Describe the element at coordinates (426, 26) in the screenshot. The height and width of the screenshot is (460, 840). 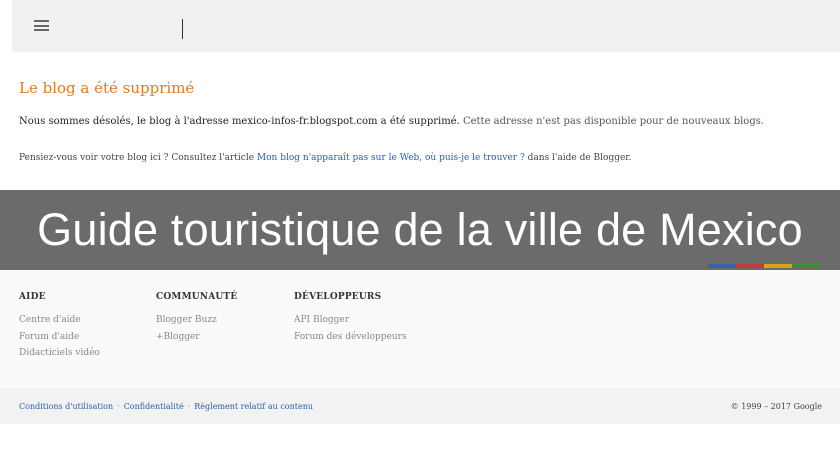
I see `top-bar` at that location.